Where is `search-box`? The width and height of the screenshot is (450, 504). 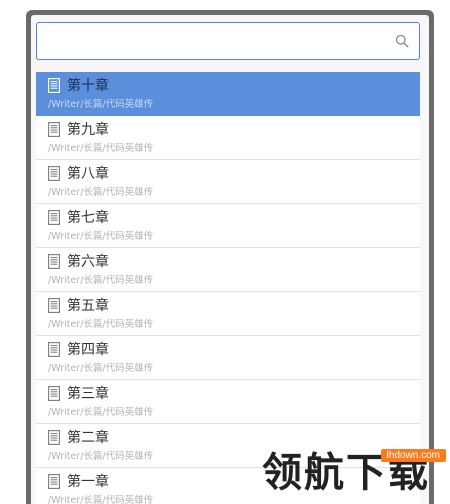 search-box is located at coordinates (228, 41).